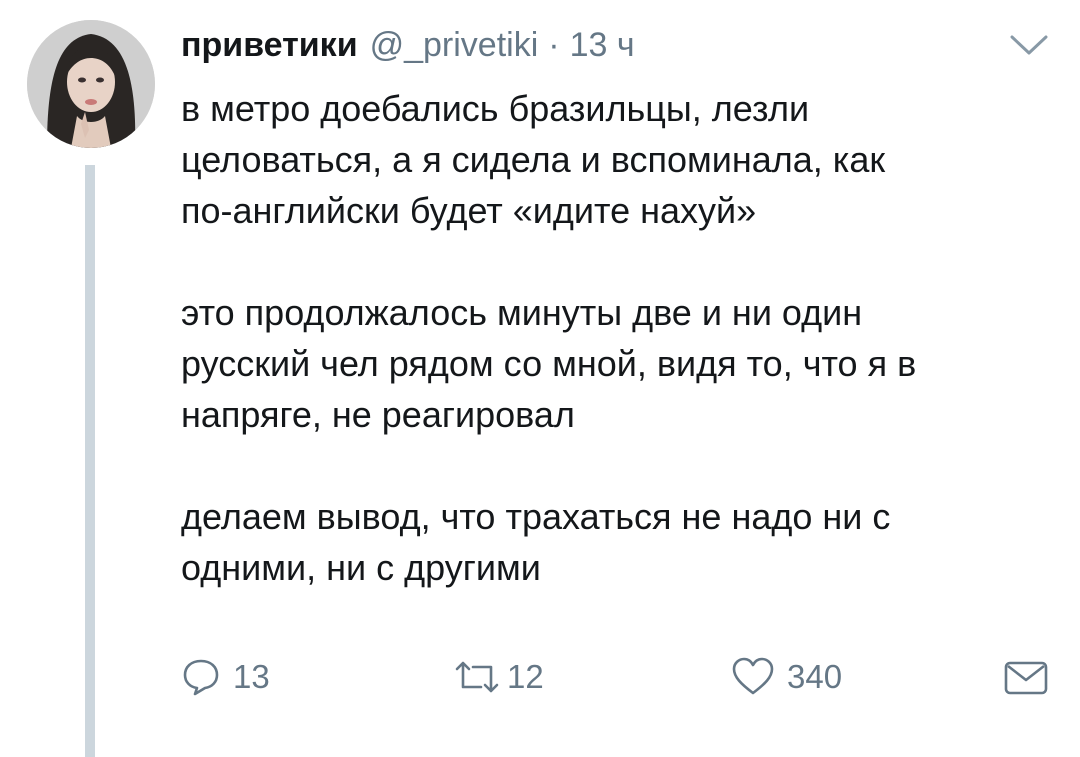 The width and height of the screenshot is (1080, 757). I want to click on avatar, so click(91, 84).